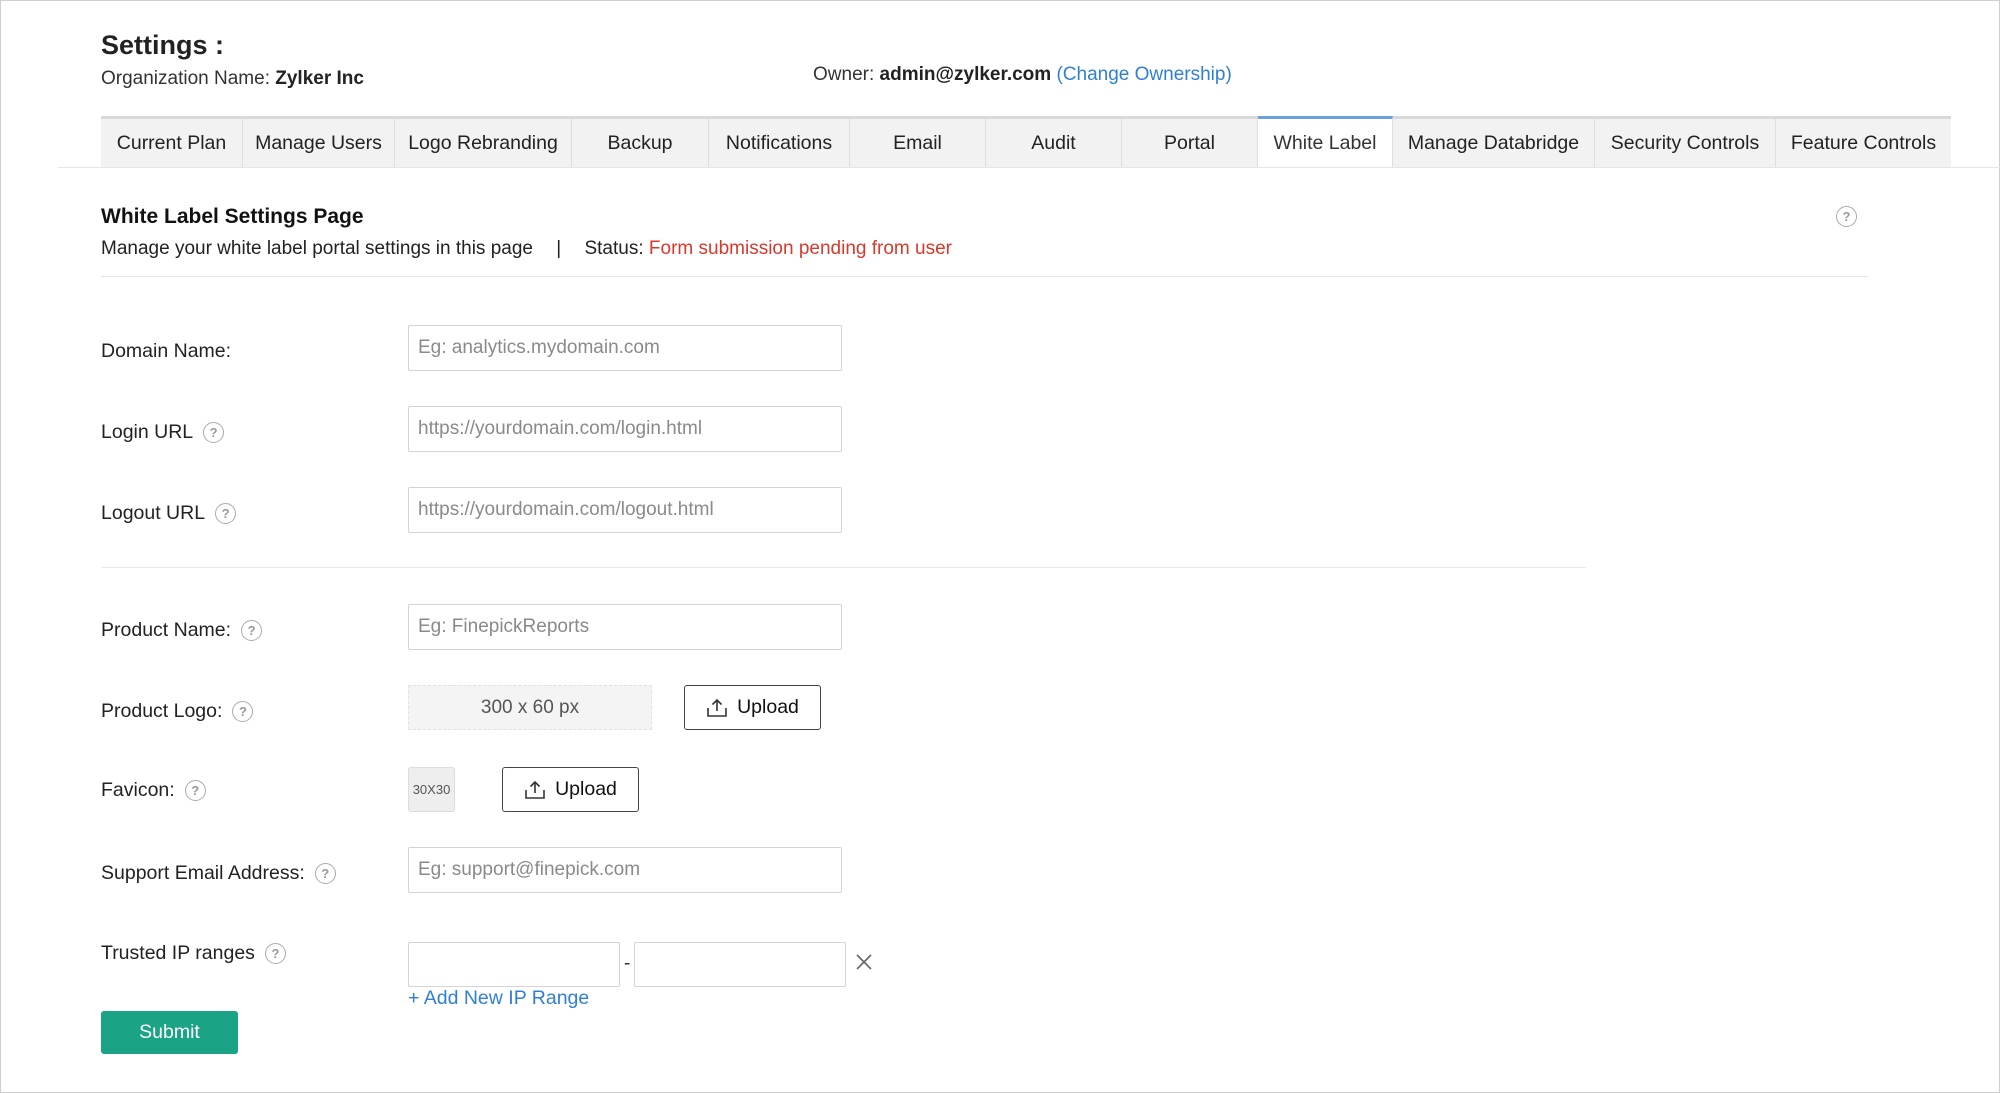 This screenshot has height=1093, width=2000. I want to click on trusted-ip-label-text: Trusted IP ranges, so click(178, 953).